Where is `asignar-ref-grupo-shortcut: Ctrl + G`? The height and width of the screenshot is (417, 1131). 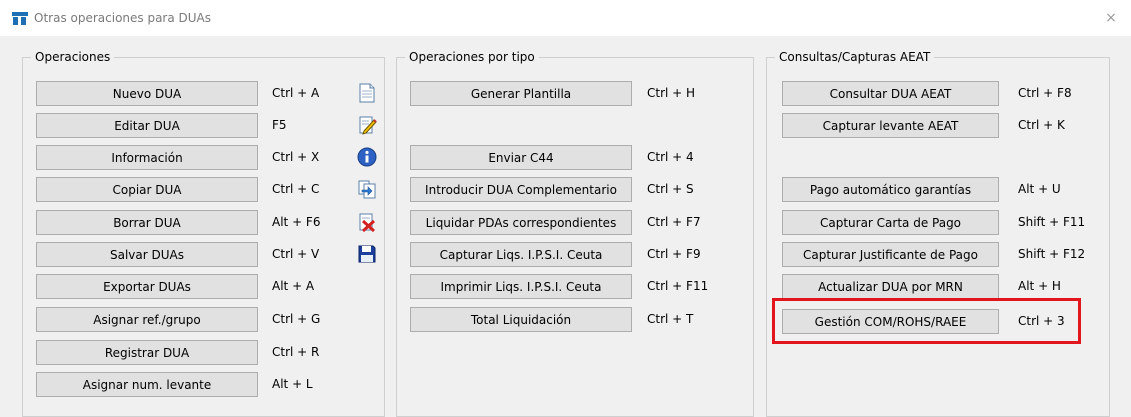
asignar-ref-grupo-shortcut: Ctrl + G is located at coordinates (296, 319).